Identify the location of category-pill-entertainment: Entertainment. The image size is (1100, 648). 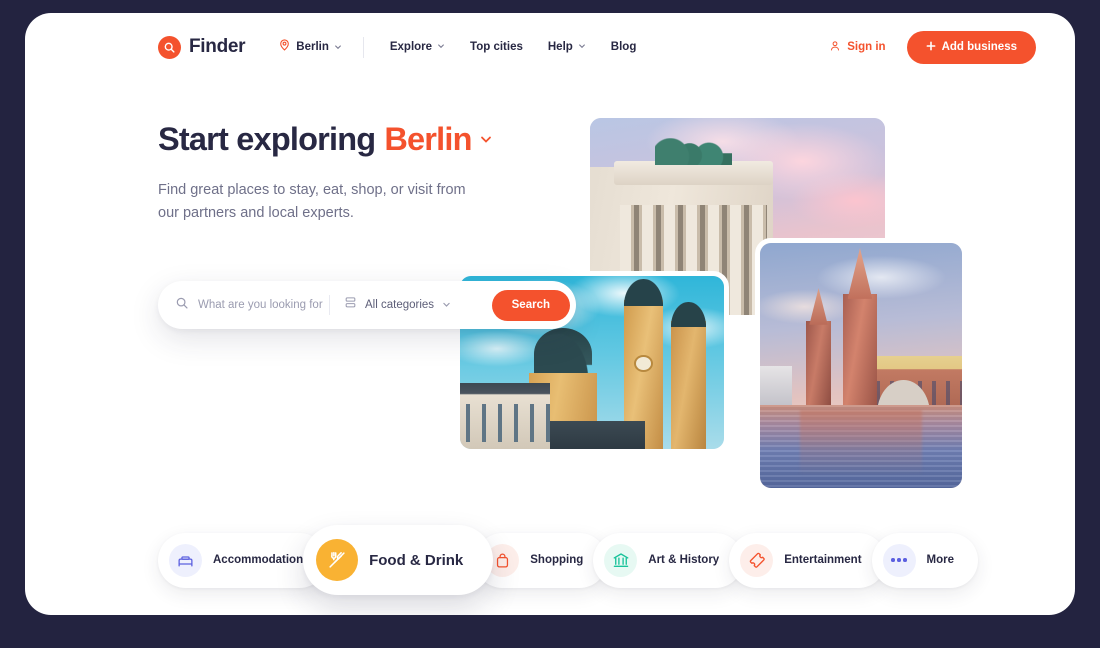
(807, 560).